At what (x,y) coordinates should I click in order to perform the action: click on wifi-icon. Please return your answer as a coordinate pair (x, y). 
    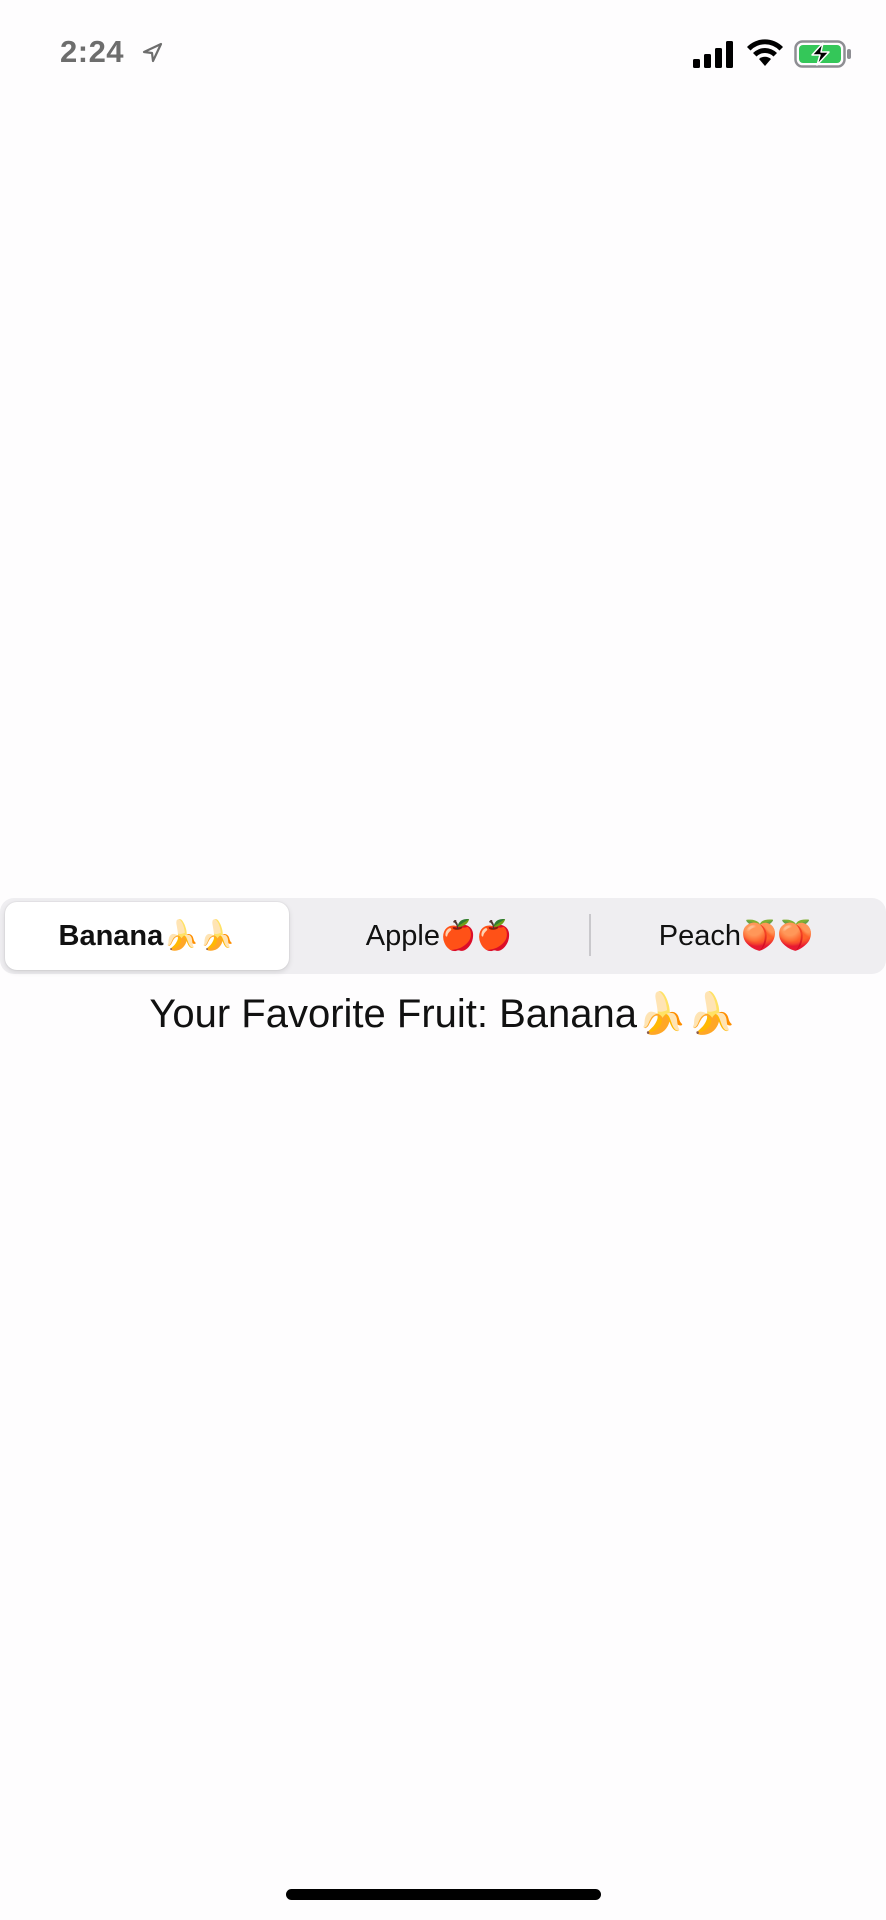
    Looking at the image, I should click on (765, 52).